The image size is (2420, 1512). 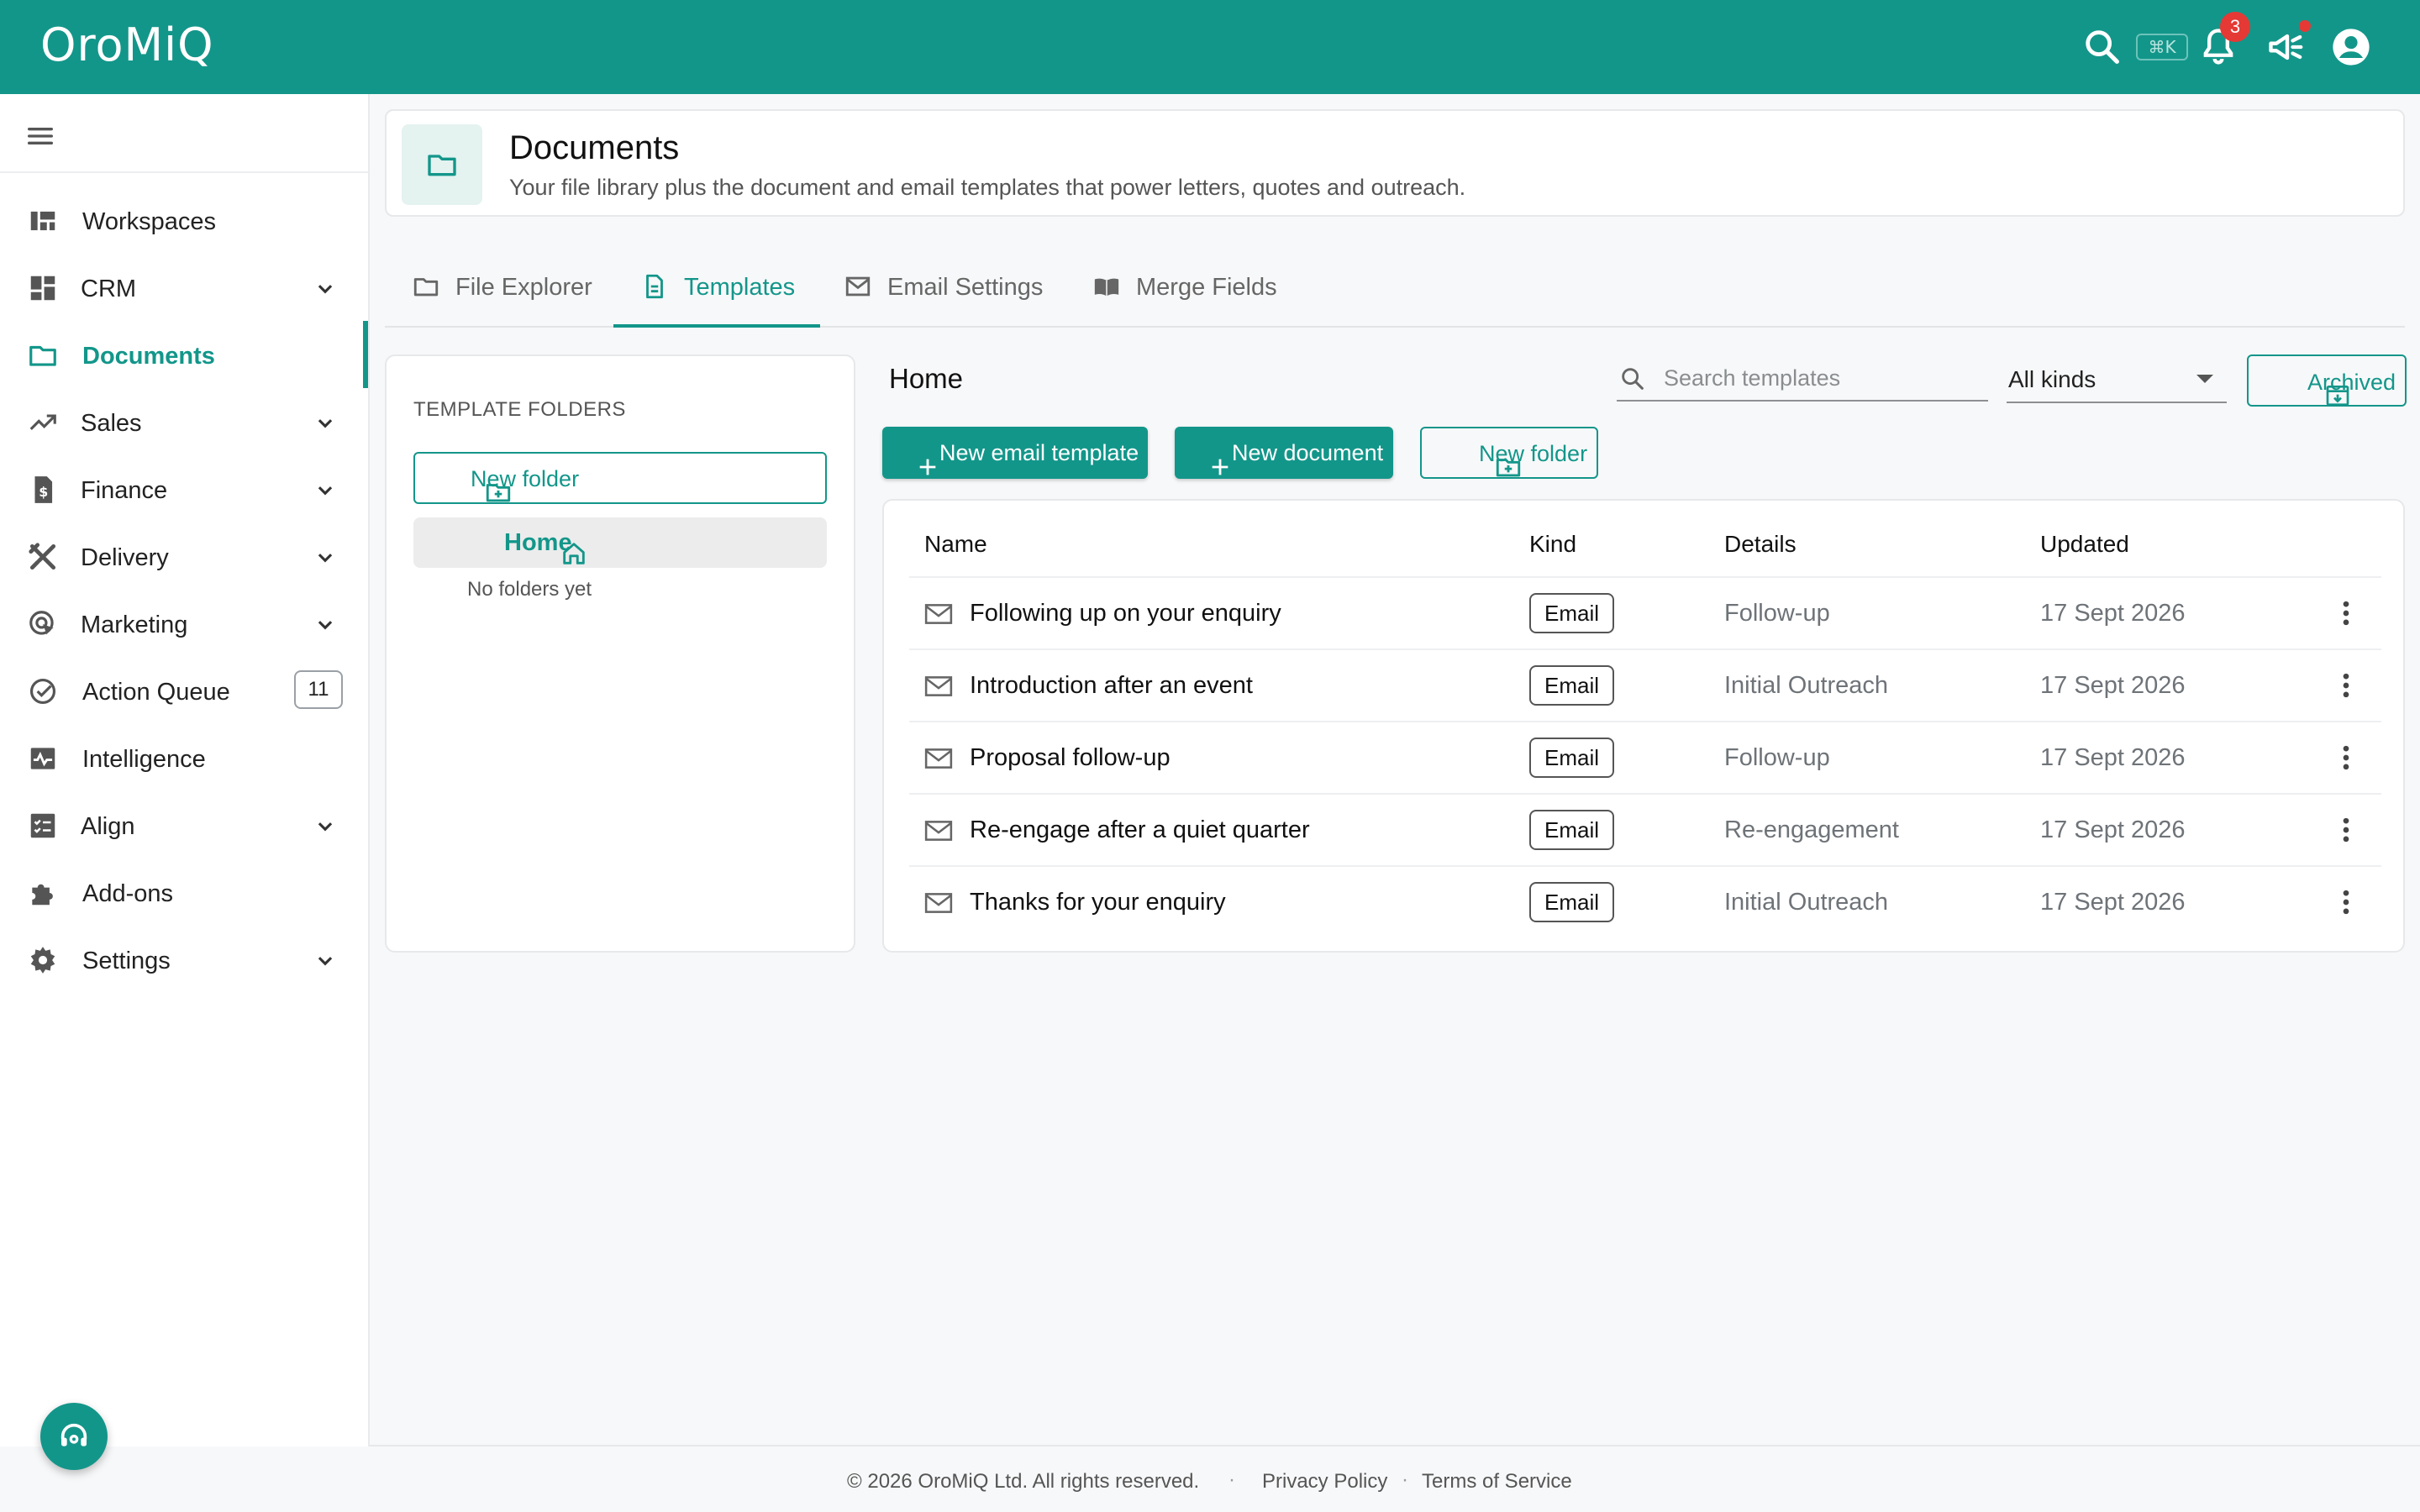 I want to click on top-bar: OroMiQ ⌘K 3, so click(x=1210, y=47).